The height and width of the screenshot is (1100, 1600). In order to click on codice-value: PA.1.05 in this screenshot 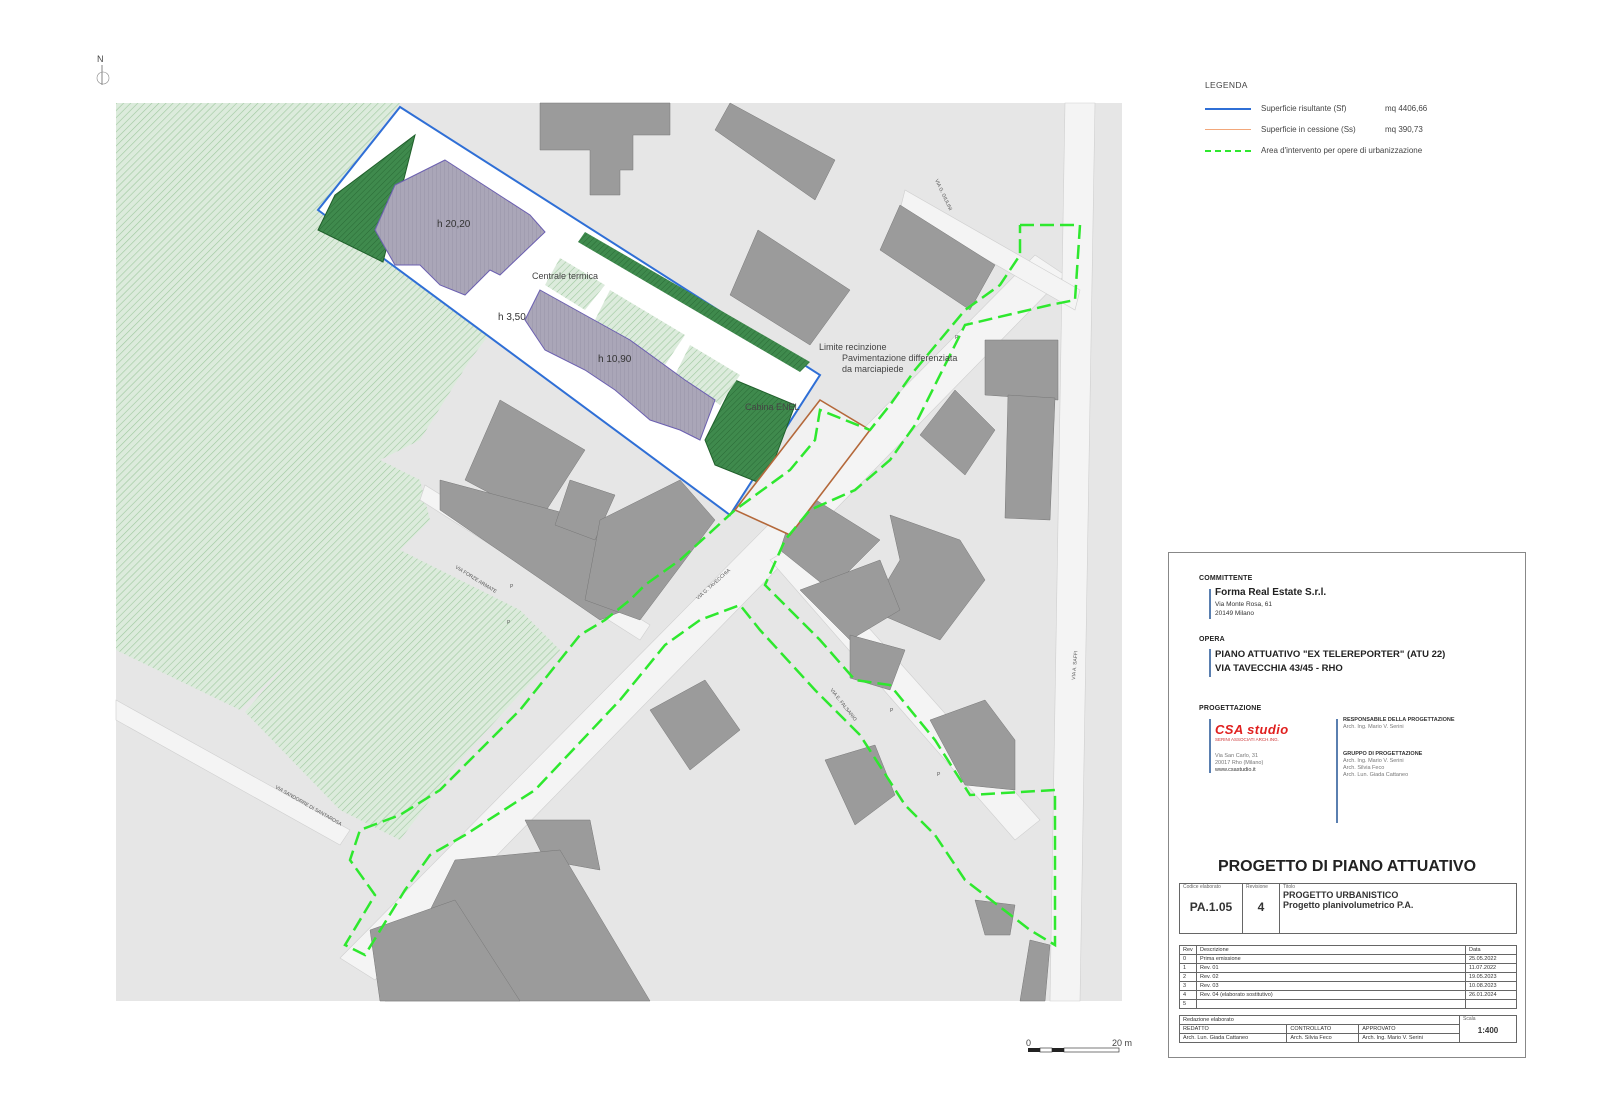, I will do `click(1211, 907)`.